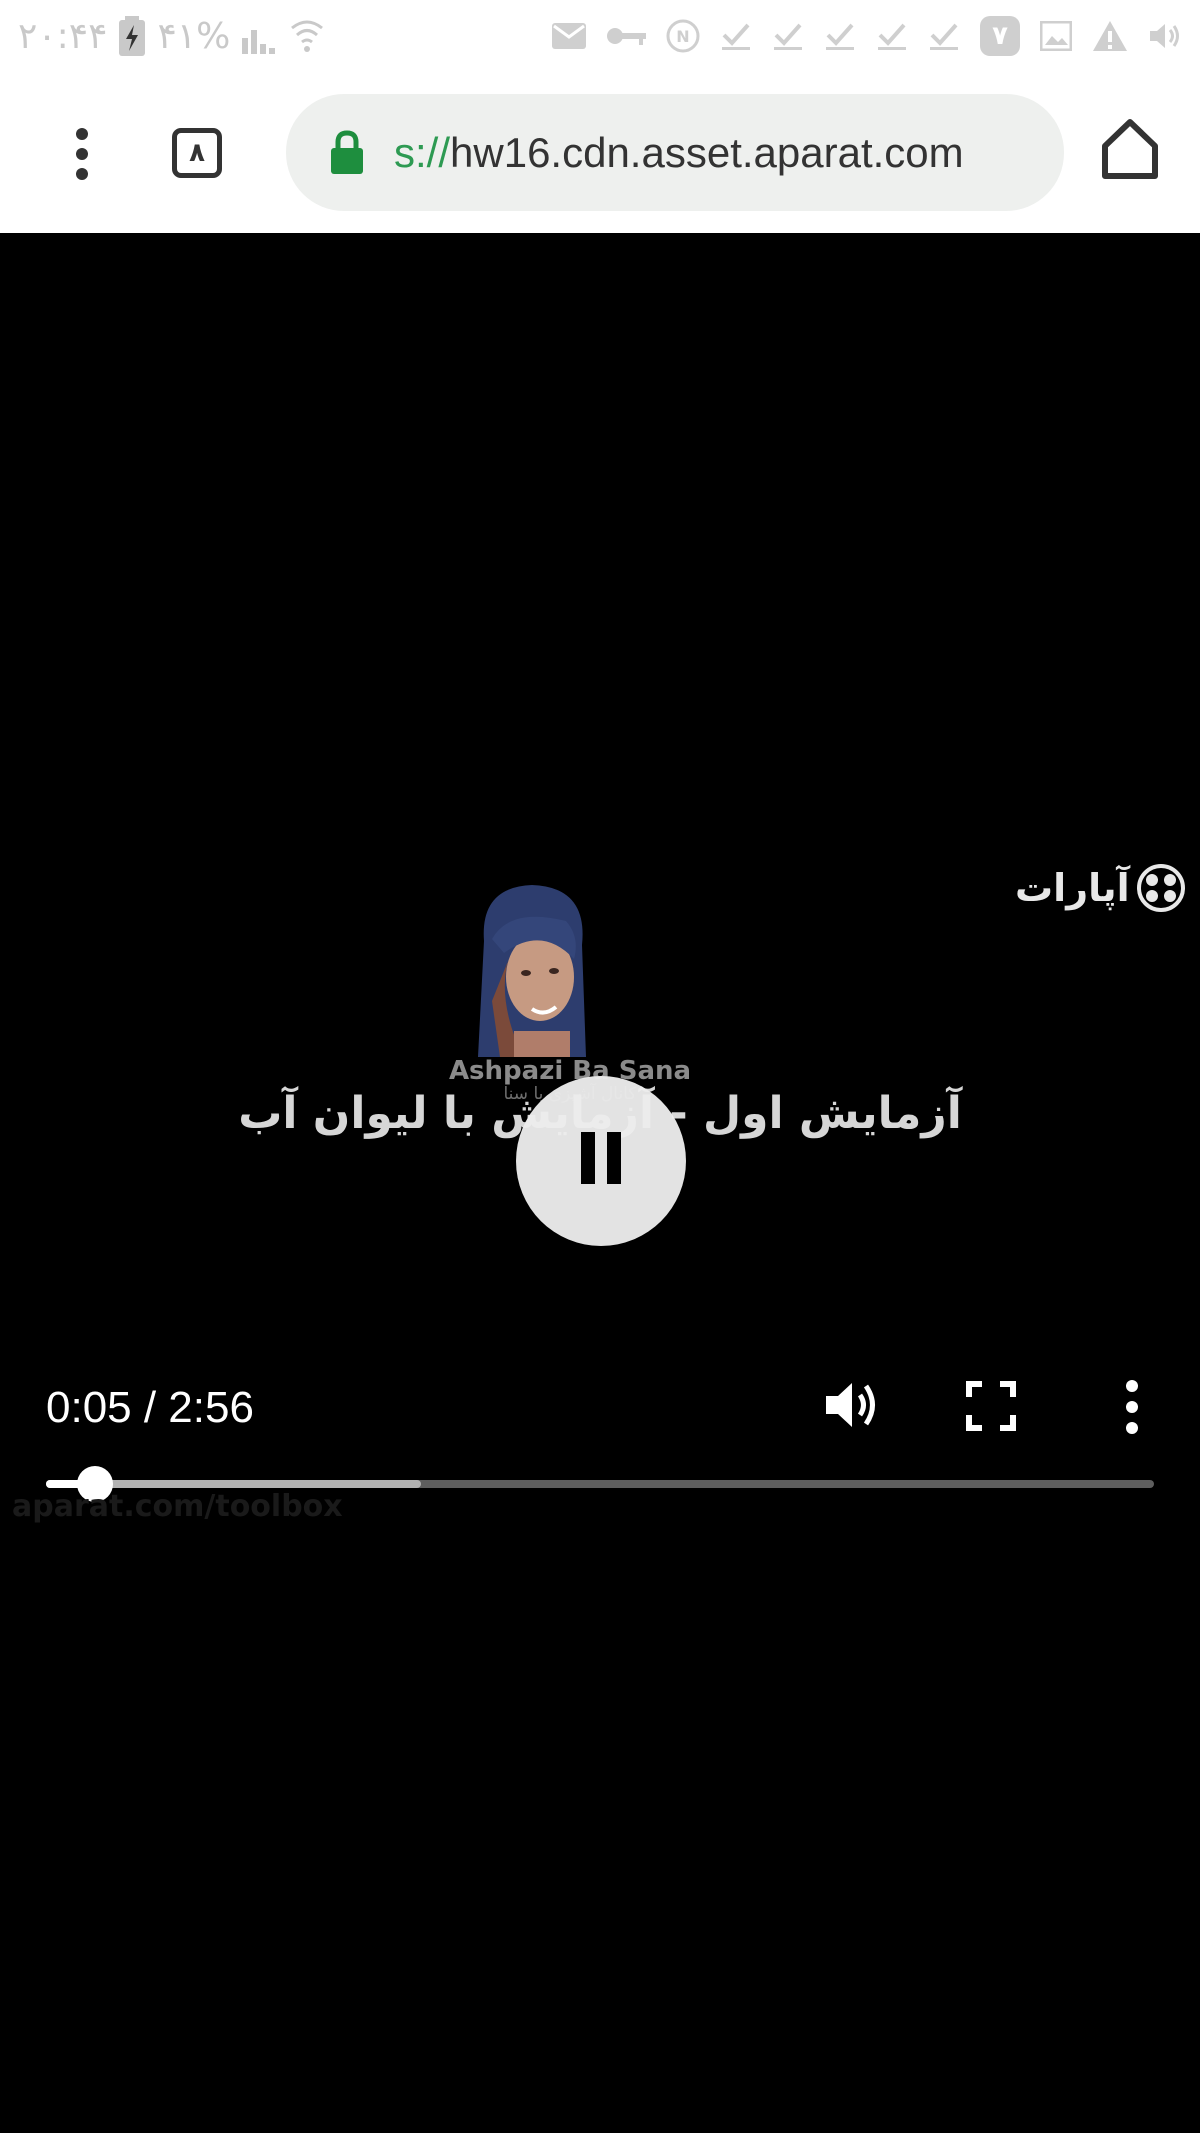 This screenshot has width=1200, height=2133. I want to click on status-left: ۲۰:۴۴ ۴۱%, so click(171, 36).